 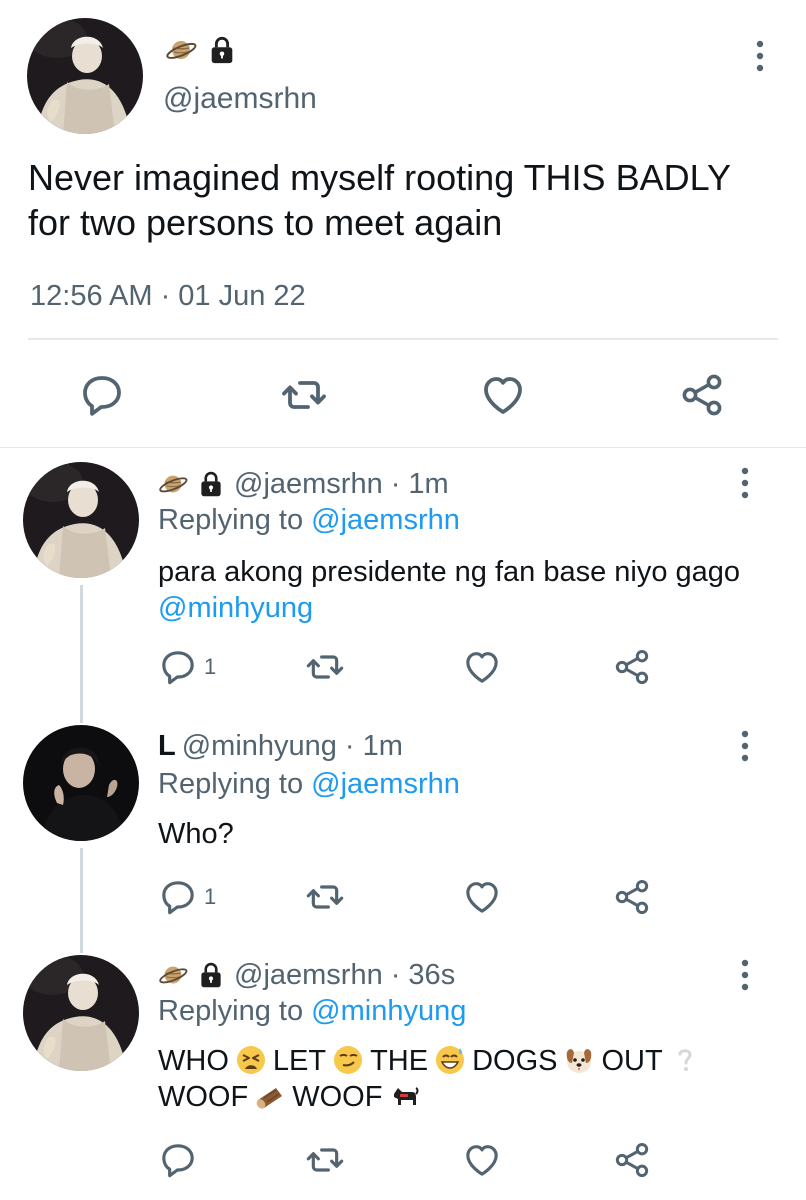 What do you see at coordinates (450, 1060) in the screenshot?
I see `sweat-smile-emoji` at bounding box center [450, 1060].